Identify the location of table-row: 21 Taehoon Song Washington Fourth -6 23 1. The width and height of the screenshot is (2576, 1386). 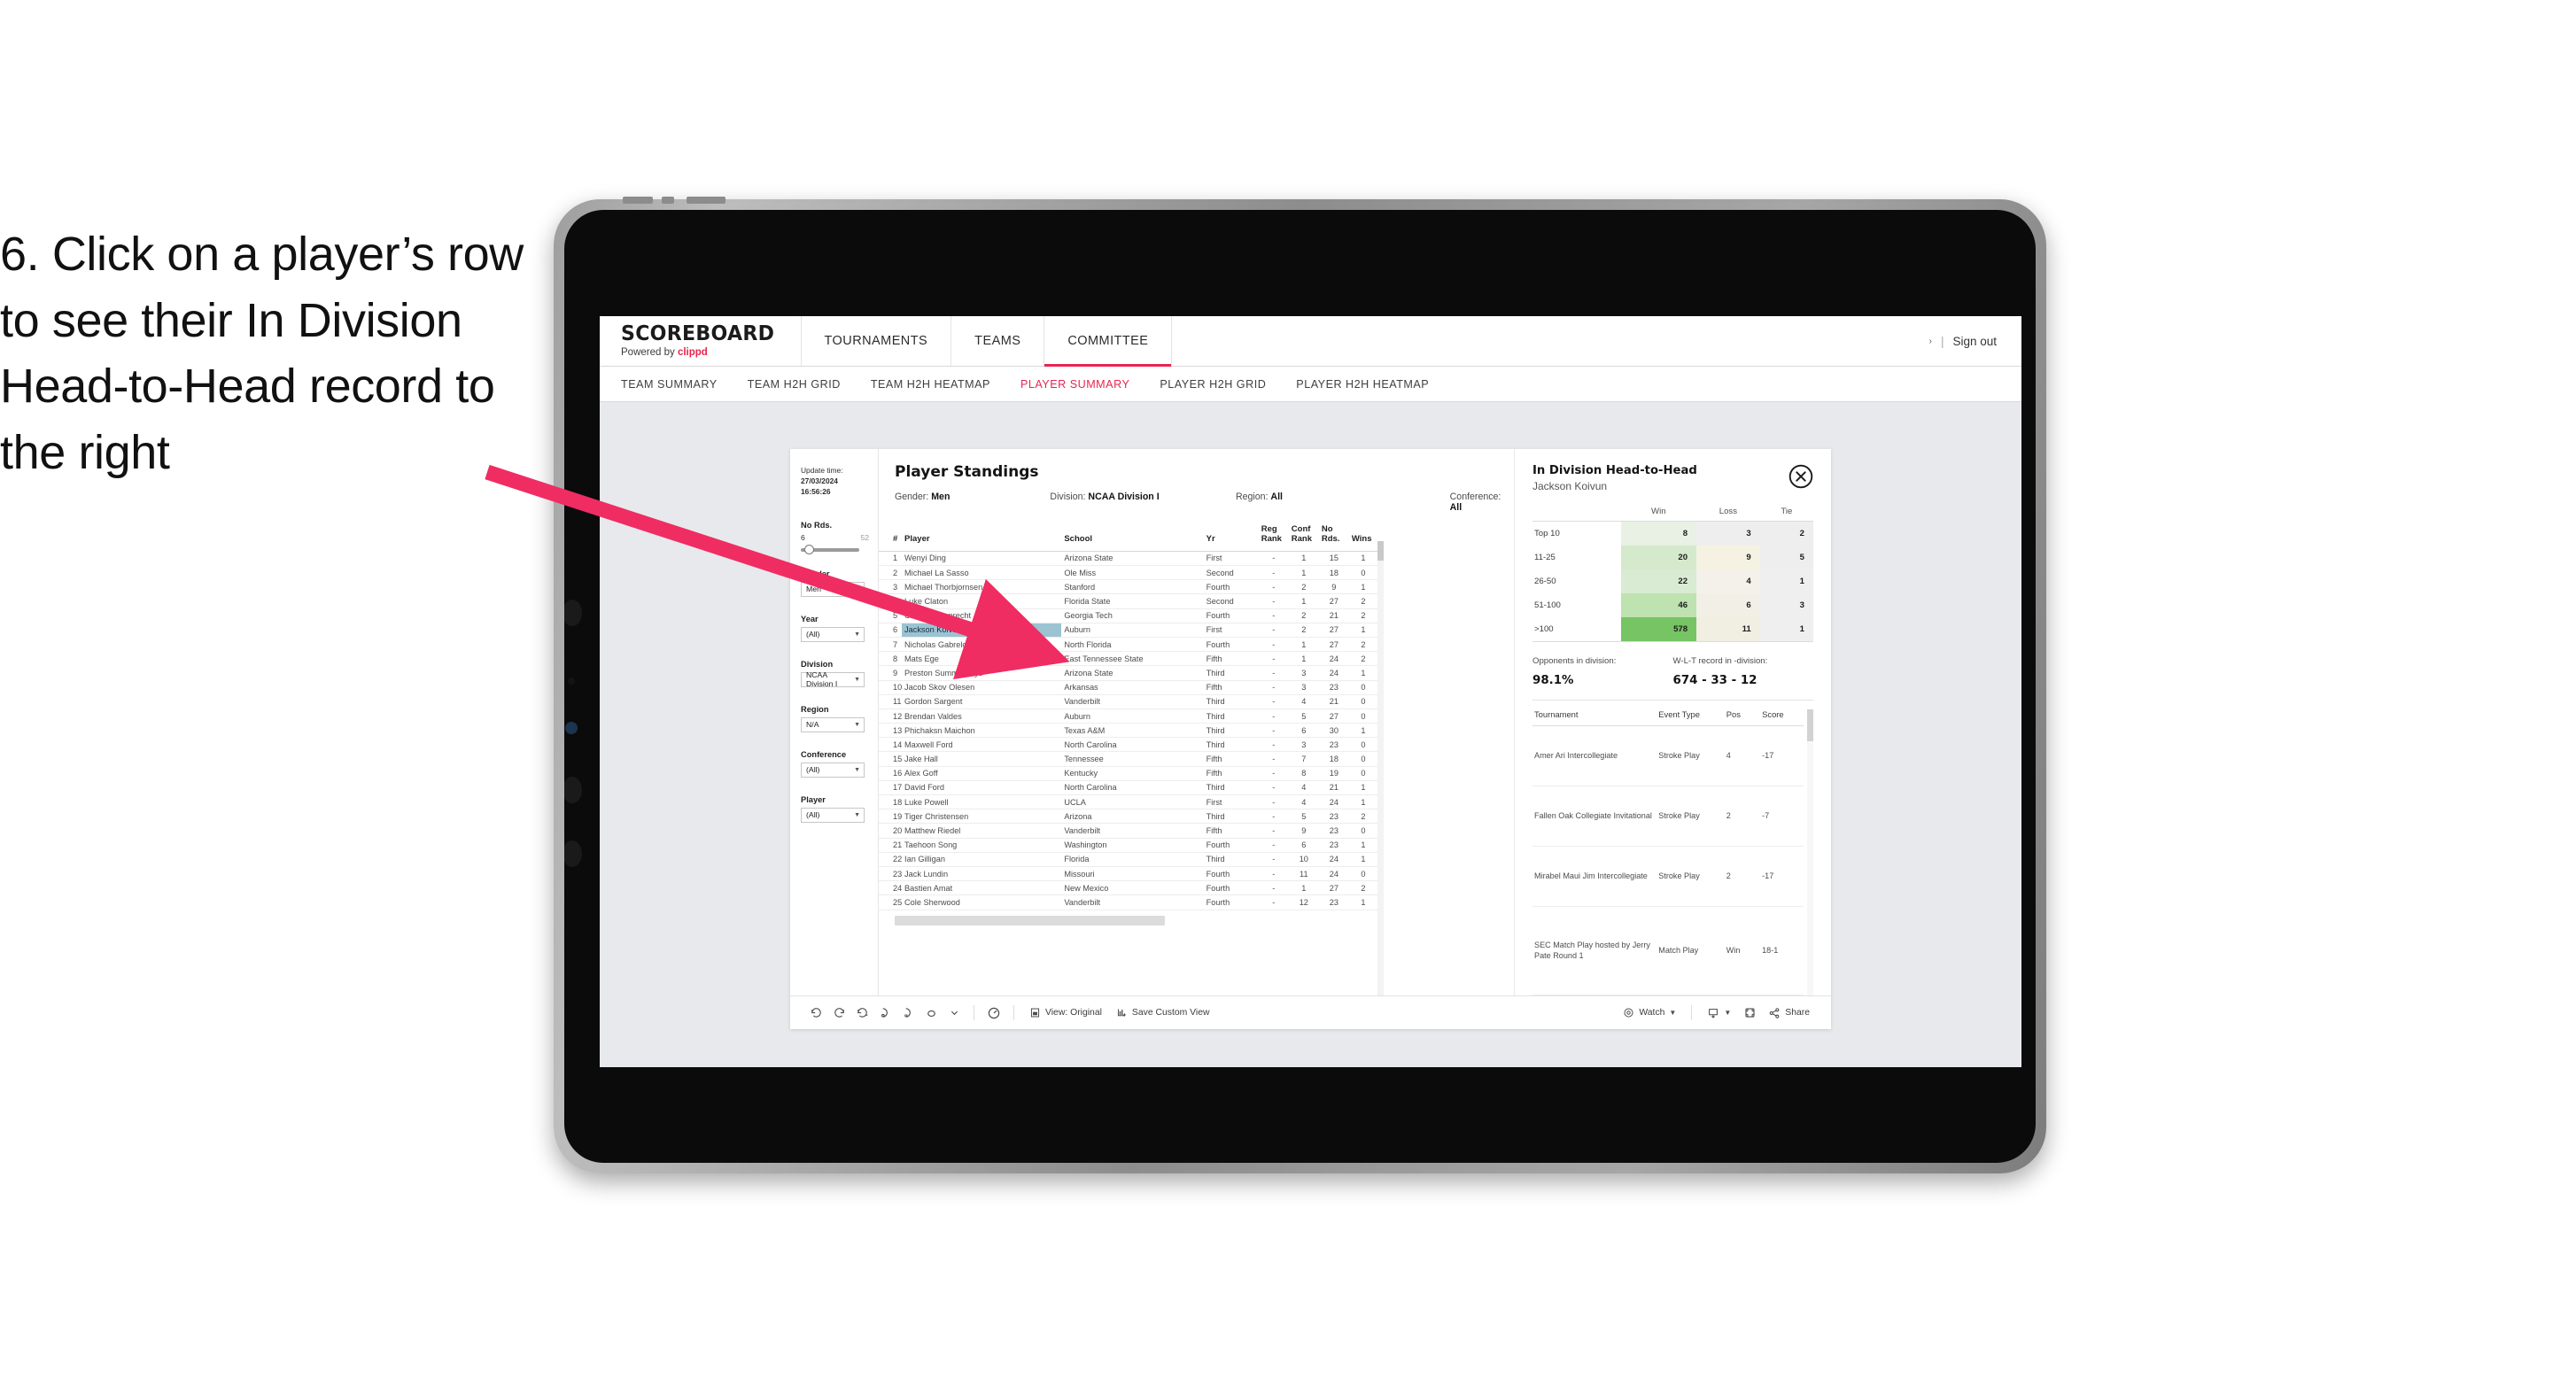
(1128, 845).